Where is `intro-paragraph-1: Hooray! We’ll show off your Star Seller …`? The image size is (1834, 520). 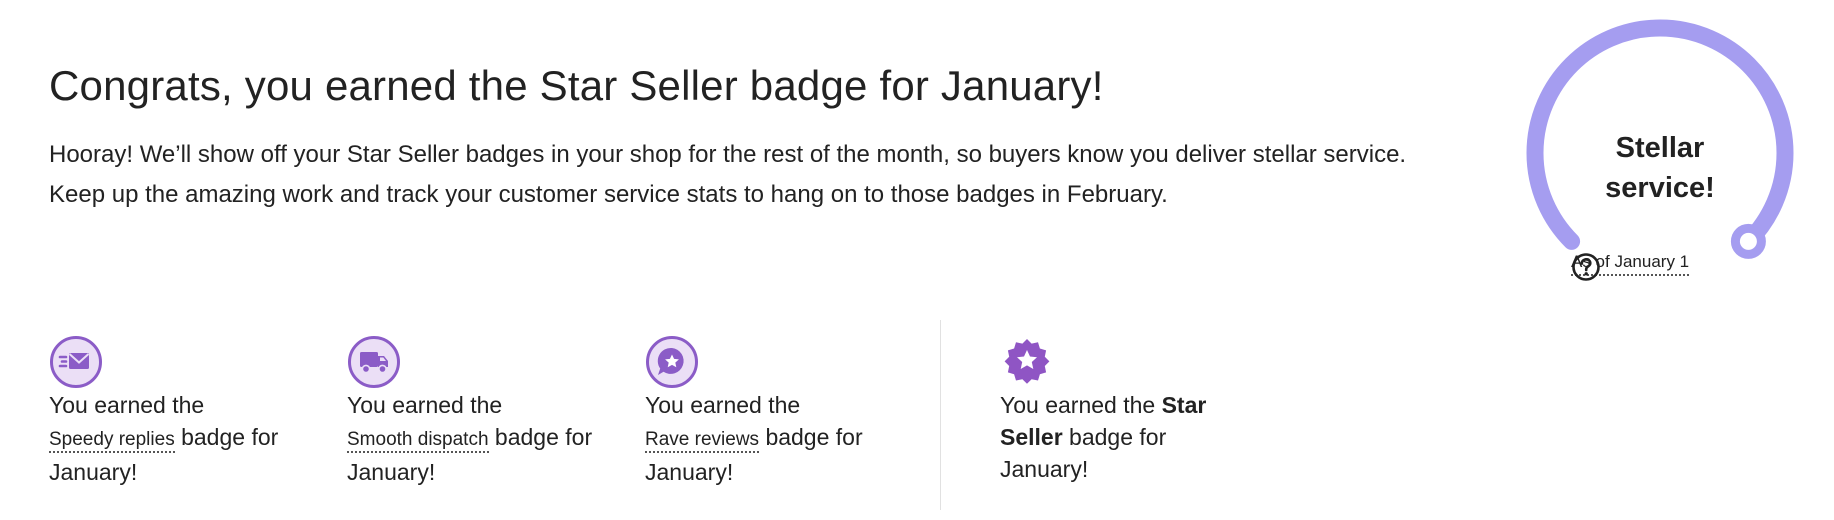
intro-paragraph-1: Hooray! We’ll show off your Star Seller … is located at coordinates (728, 154).